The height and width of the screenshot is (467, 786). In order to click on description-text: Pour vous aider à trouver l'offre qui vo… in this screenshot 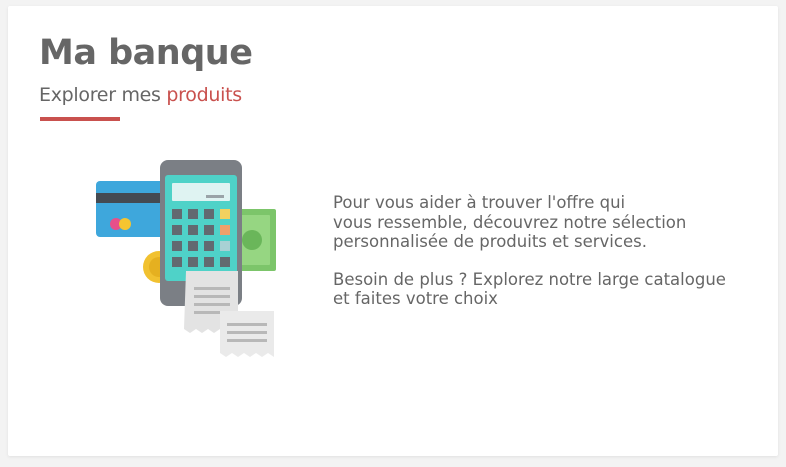, I will do `click(548, 251)`.